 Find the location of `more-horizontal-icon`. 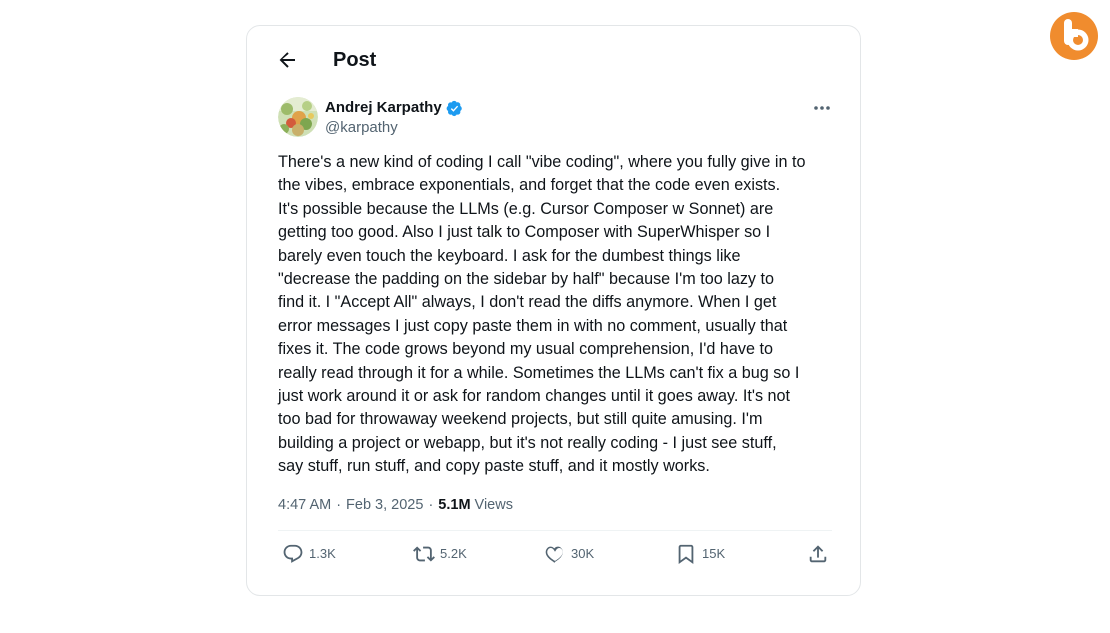

more-horizontal-icon is located at coordinates (822, 108).